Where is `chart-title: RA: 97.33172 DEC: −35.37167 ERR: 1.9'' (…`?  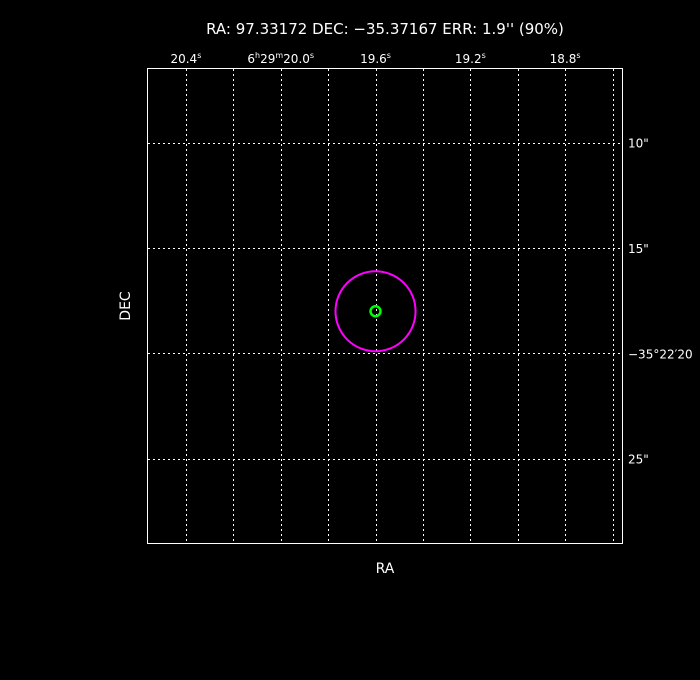
chart-title: RA: 97.33172 DEC: −35.37167 ERR: 1.9'' (… is located at coordinates (385, 29).